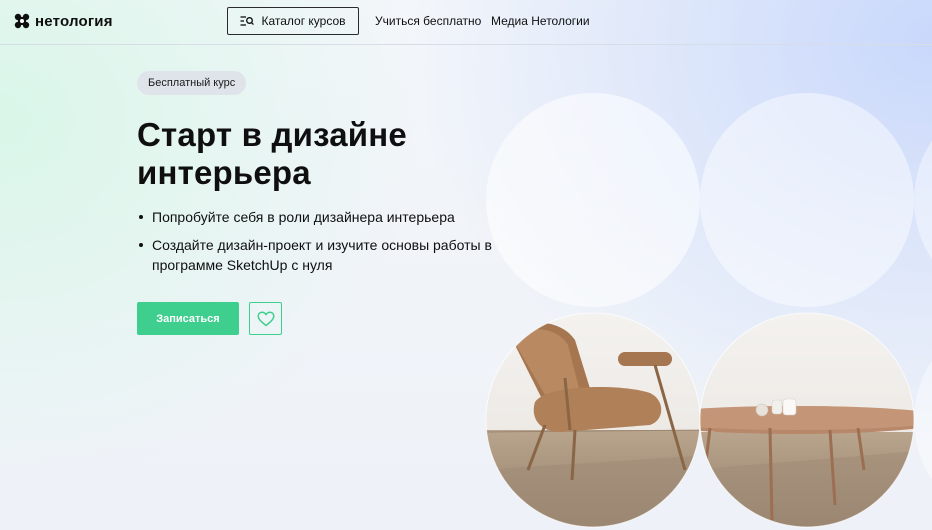  What do you see at coordinates (428, 21) in the screenshot?
I see `nav-link-learn-free: Учиться бесплатно` at bounding box center [428, 21].